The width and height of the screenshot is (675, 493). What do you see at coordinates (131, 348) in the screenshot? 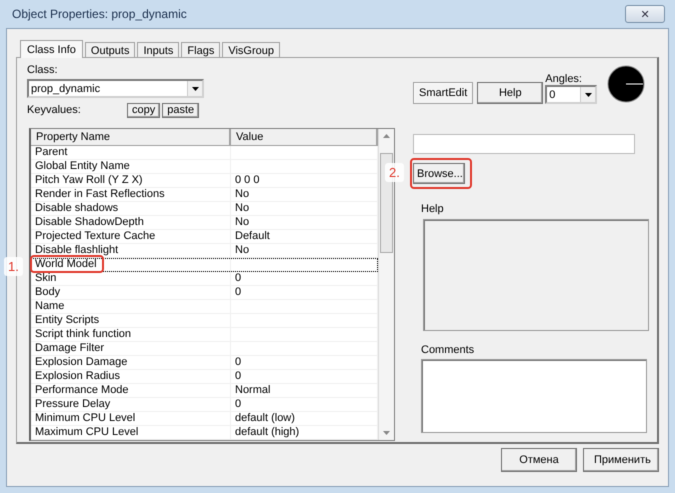
I see `property-name: Damage Filter` at bounding box center [131, 348].